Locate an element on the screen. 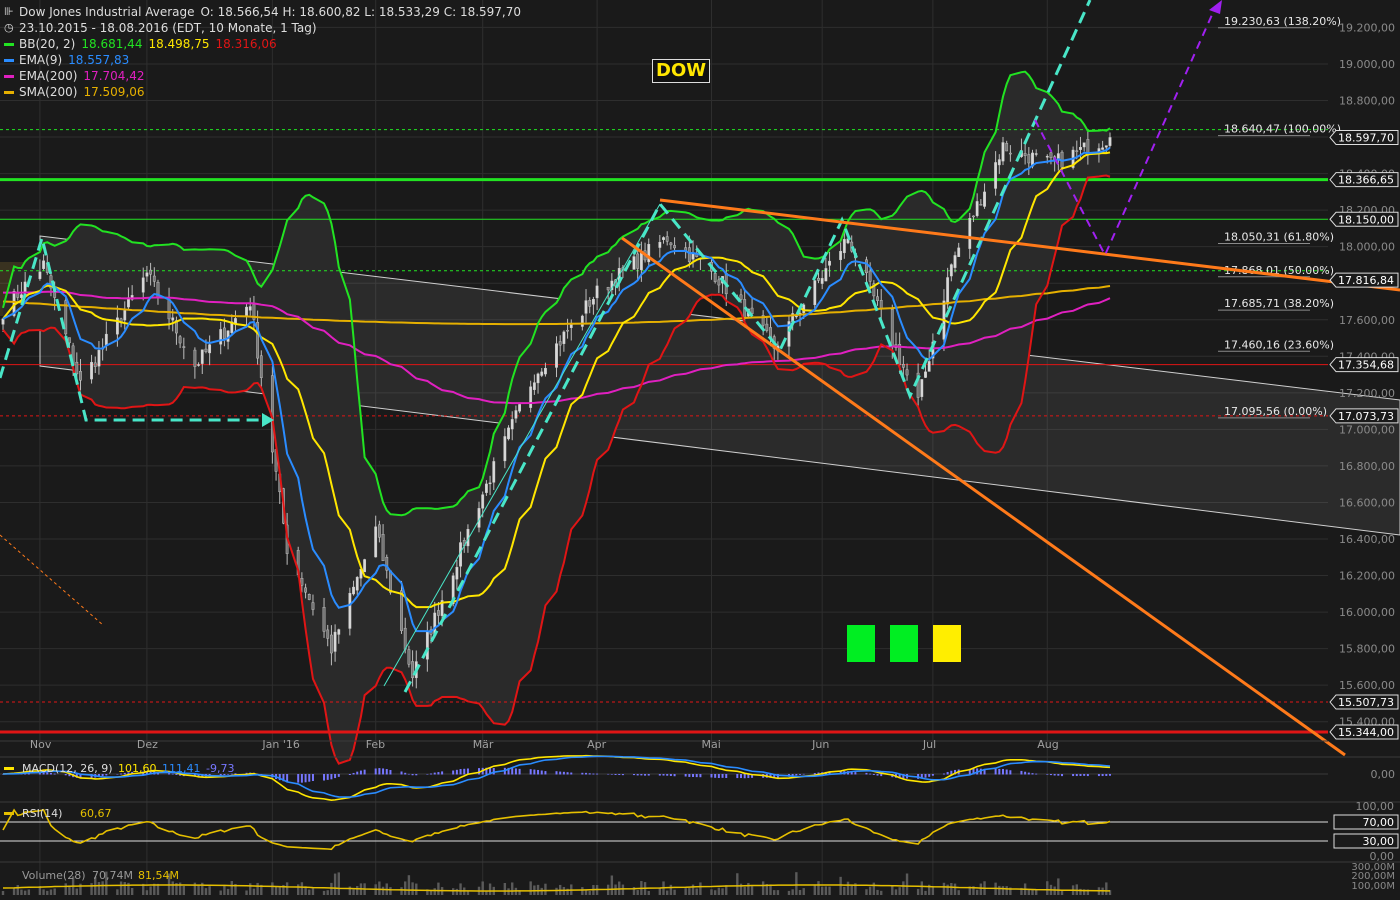  indicator-name: EMA(200) is located at coordinates (48, 76).